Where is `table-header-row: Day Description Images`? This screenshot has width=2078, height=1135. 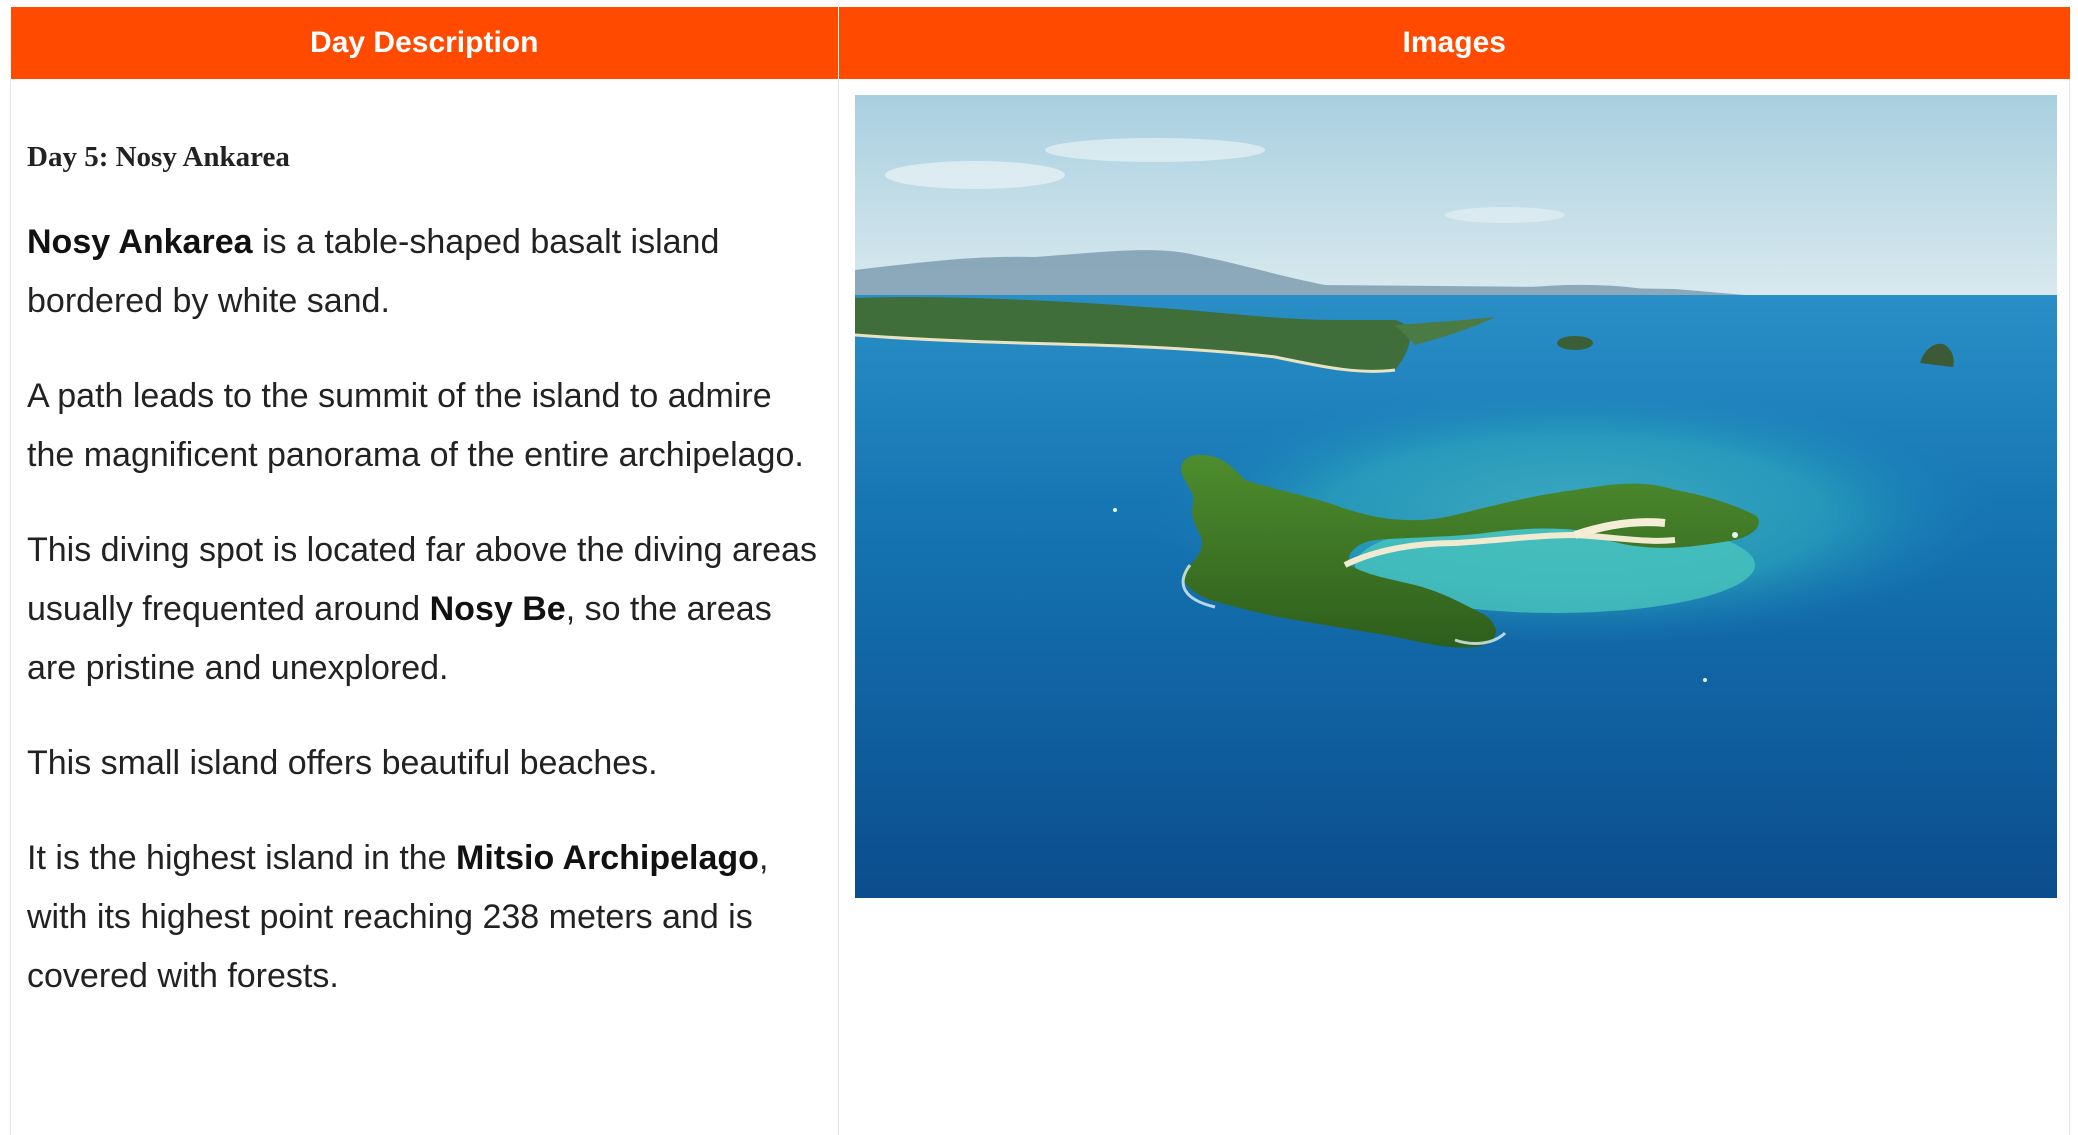
table-header-row: Day Description Images is located at coordinates (1040, 43).